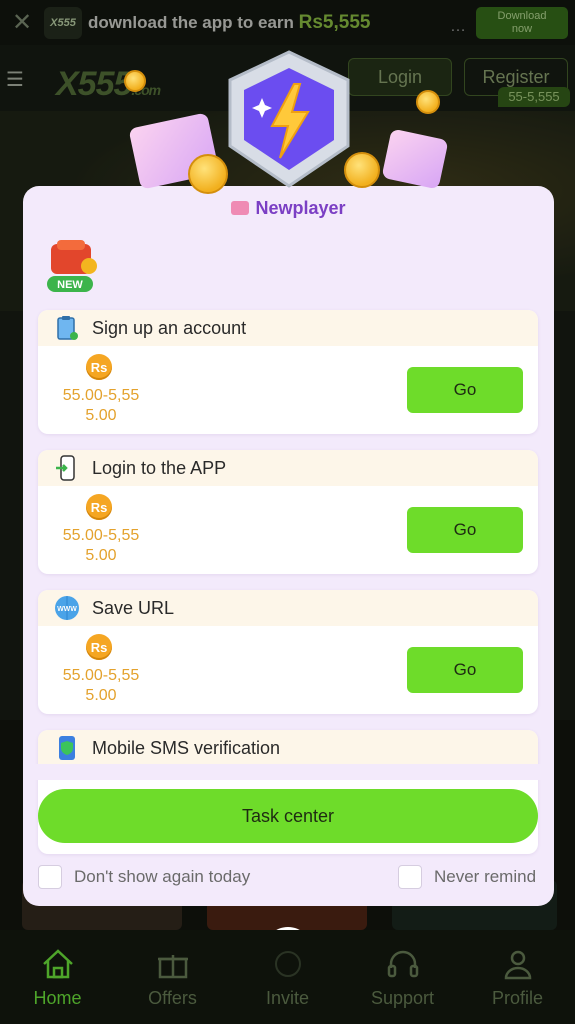 The height and width of the screenshot is (1024, 575). Describe the element at coordinates (287, 964) in the screenshot. I see `invite-icon` at that location.